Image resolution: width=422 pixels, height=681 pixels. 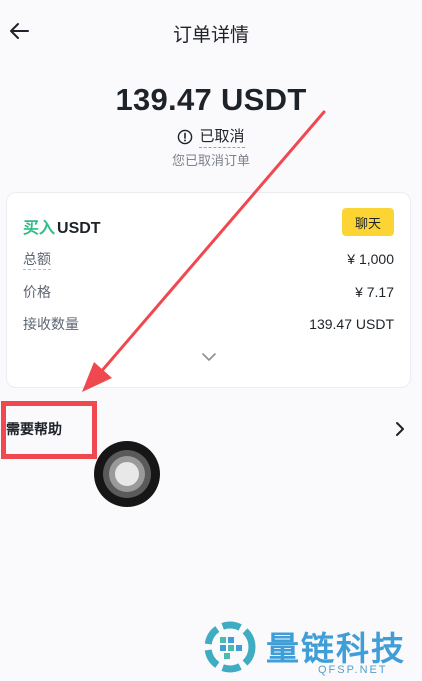 I want to click on annotation-highlight-box, so click(x=49, y=430).